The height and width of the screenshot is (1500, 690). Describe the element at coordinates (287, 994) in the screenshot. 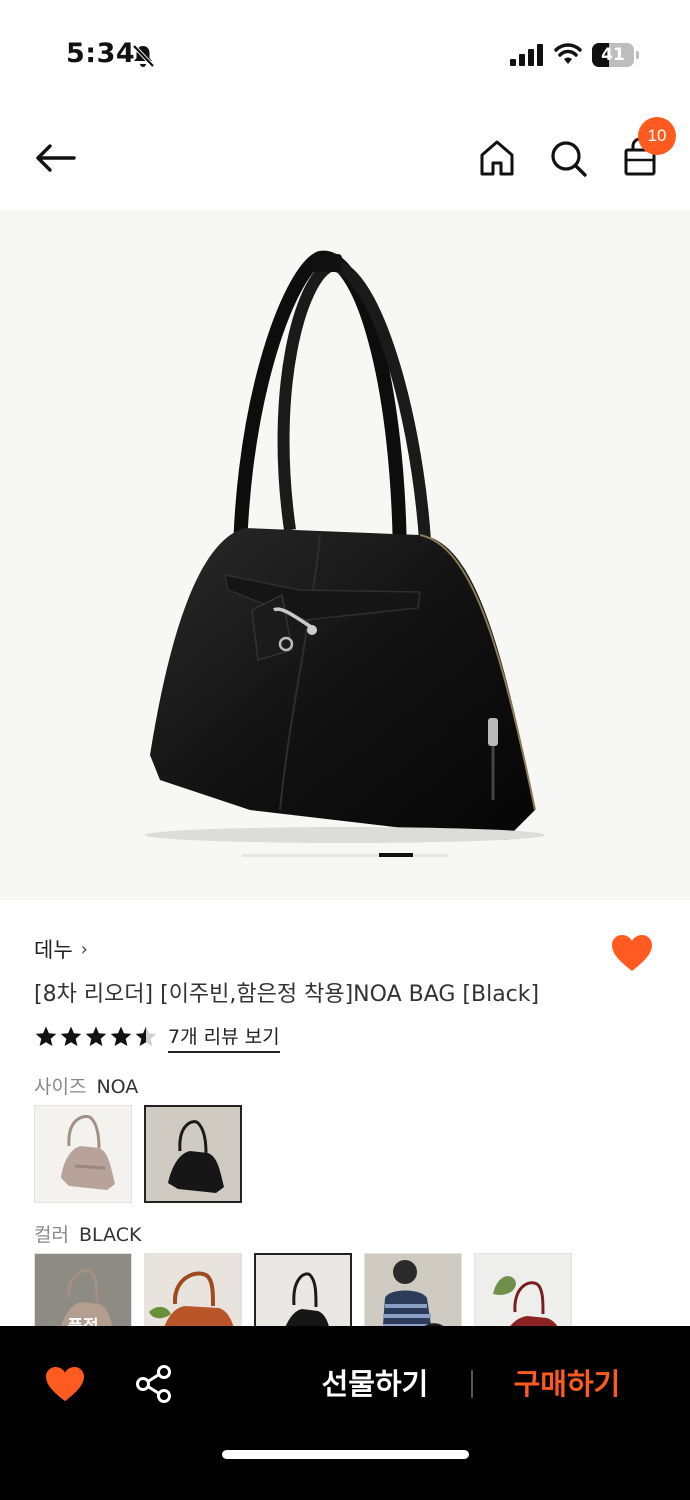

I see `product-title: [8차 리오더] [이주빈,함은정 착용]NOA BAG [Black]` at that location.